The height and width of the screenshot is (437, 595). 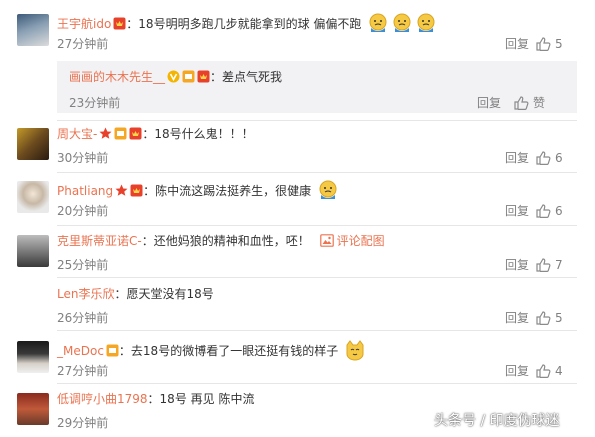 What do you see at coordinates (85, 294) in the screenshot?
I see `comment-username: Len李乐欣` at bounding box center [85, 294].